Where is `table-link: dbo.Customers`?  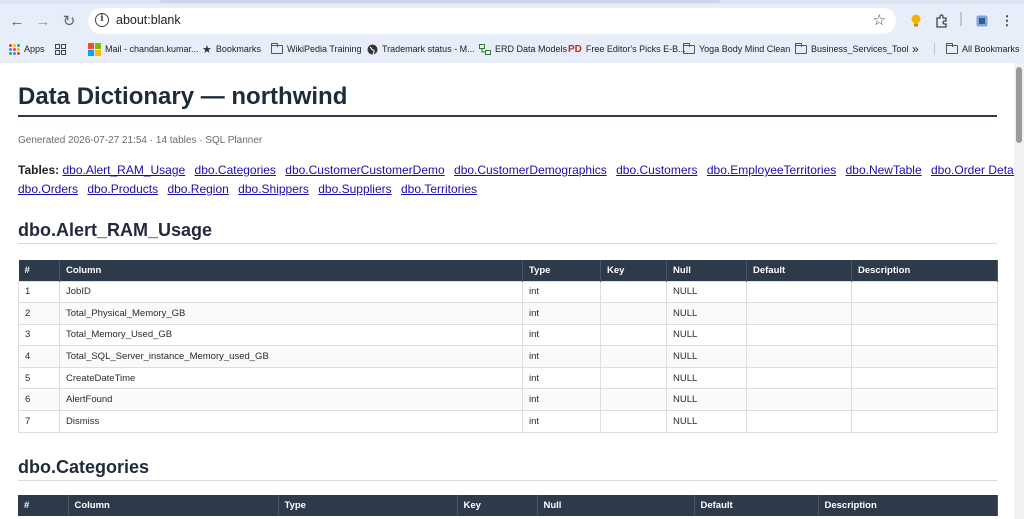 table-link: dbo.Customers is located at coordinates (656, 170).